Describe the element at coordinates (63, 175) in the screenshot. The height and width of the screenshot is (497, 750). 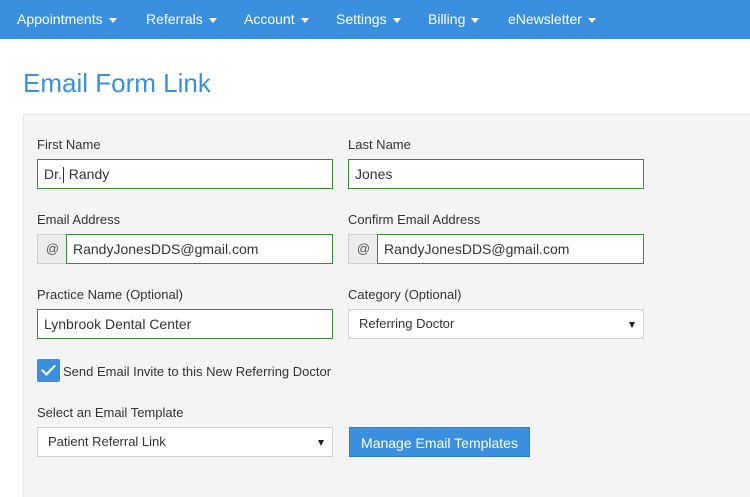
I see `text-cursor` at that location.